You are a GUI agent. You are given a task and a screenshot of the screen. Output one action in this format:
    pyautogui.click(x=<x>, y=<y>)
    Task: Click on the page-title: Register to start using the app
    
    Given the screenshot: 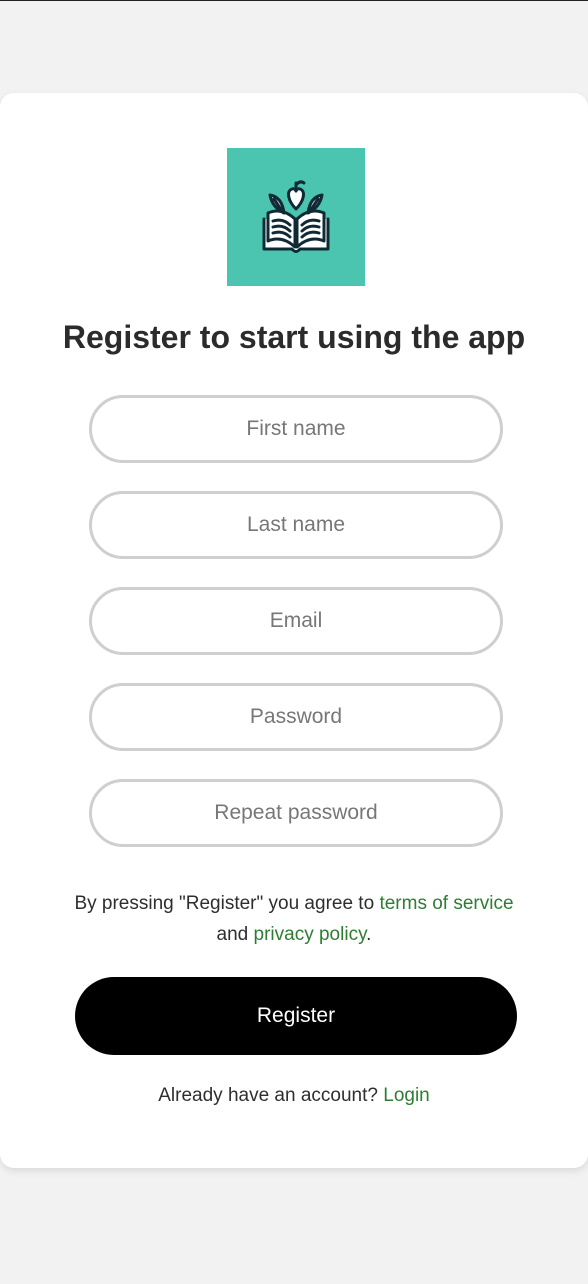 What is the action you would take?
    pyautogui.click(x=294, y=337)
    